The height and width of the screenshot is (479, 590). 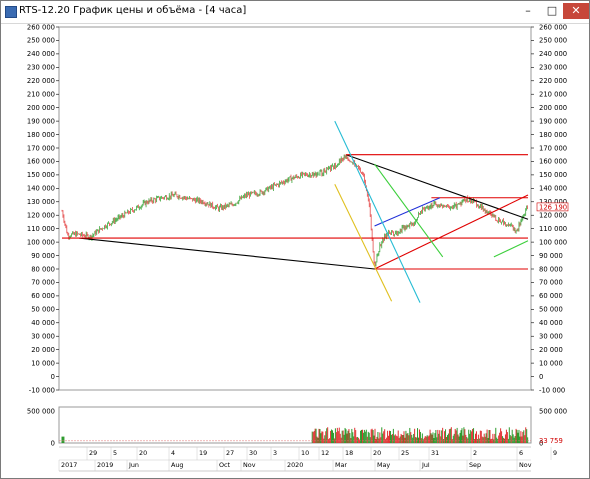 What do you see at coordinates (553, 229) in the screenshot?
I see `price-tick-label-right: 110 000` at bounding box center [553, 229].